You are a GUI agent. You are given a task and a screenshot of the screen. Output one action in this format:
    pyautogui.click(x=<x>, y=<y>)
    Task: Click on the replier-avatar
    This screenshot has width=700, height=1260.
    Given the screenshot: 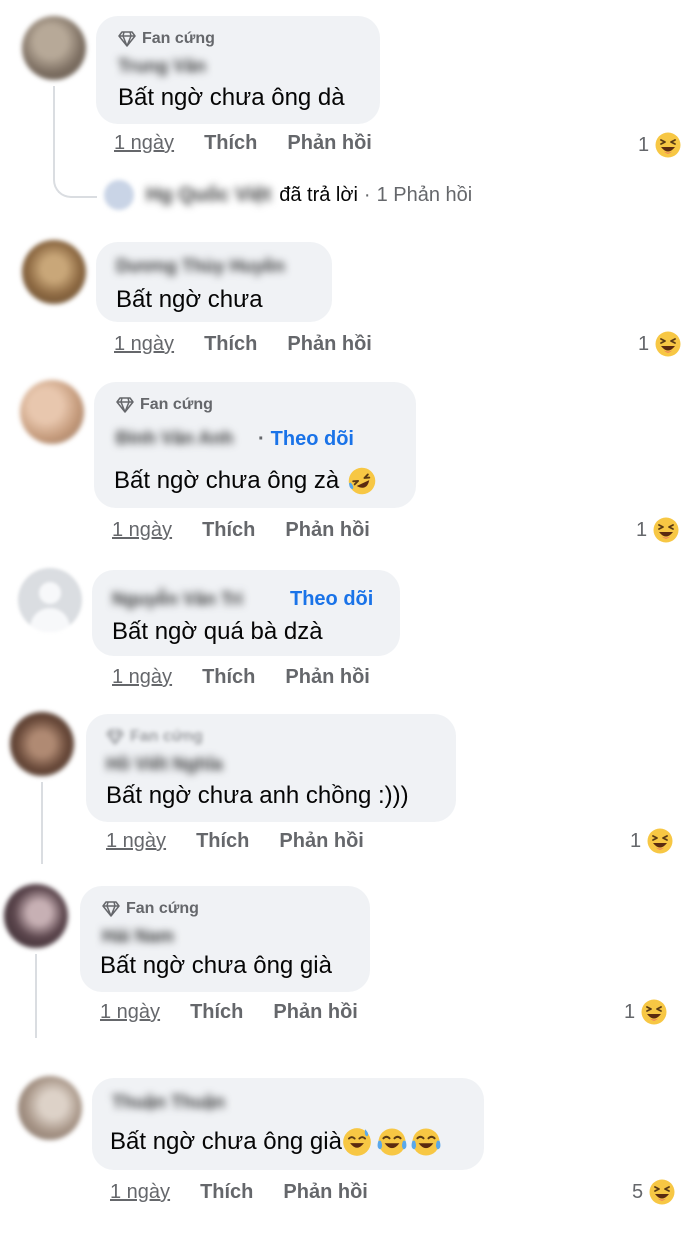 What is the action you would take?
    pyautogui.click(x=119, y=195)
    